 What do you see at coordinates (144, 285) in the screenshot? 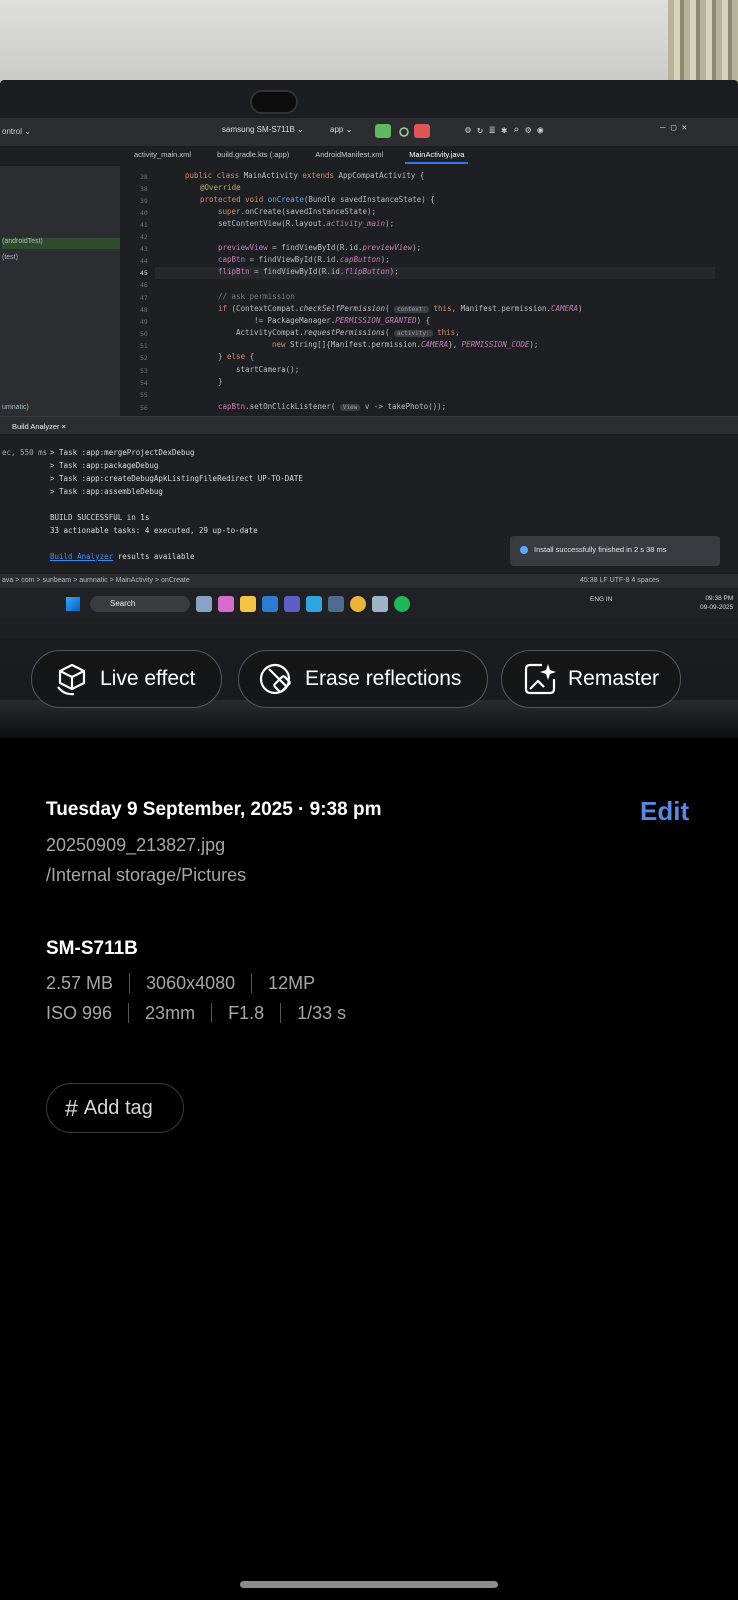
I see `line-number: 46` at bounding box center [144, 285].